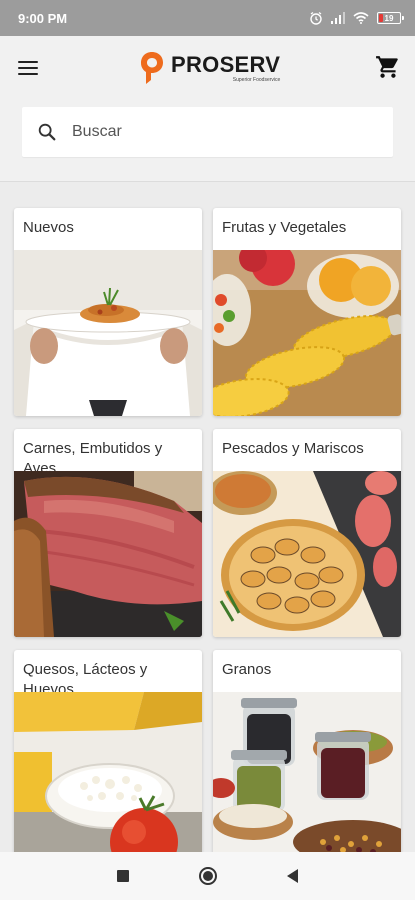  I want to click on category-card-frutas-y-vegetales: Frutas y Vegetales, so click(307, 312).